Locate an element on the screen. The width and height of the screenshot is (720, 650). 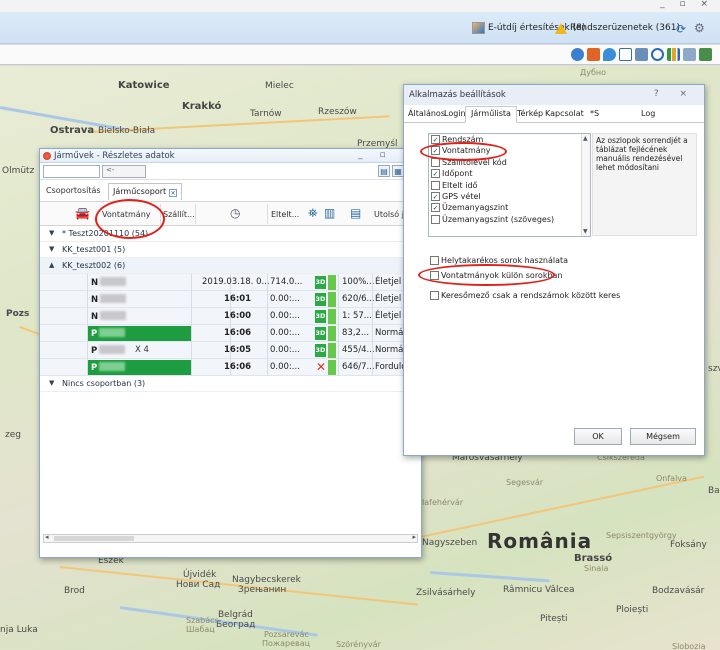
tab-general: Általános is located at coordinates (426, 113).